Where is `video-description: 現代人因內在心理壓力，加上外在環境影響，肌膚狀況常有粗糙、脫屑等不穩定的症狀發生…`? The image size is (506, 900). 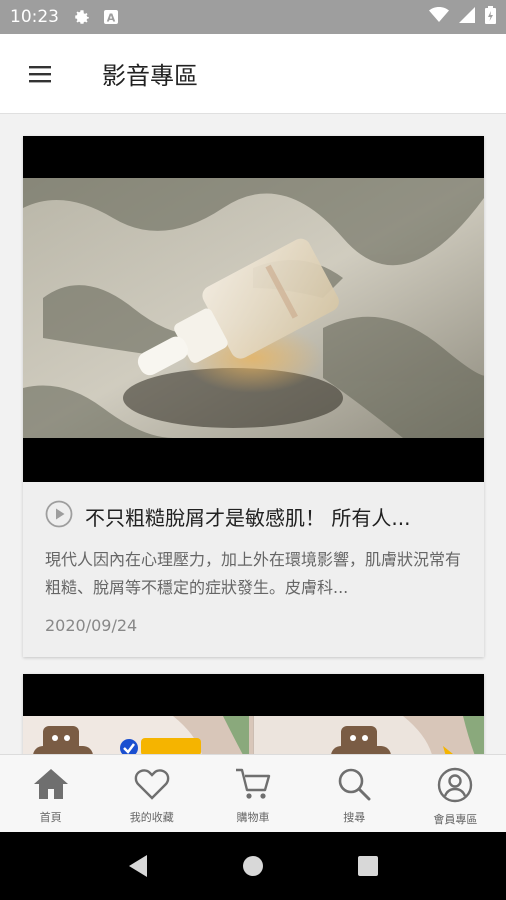
video-description: 現代人因內在心理壓力，加上外在環境影響，肌膚狀況常有粗糙、脫屑等不穩定的症狀發生… is located at coordinates (253, 573).